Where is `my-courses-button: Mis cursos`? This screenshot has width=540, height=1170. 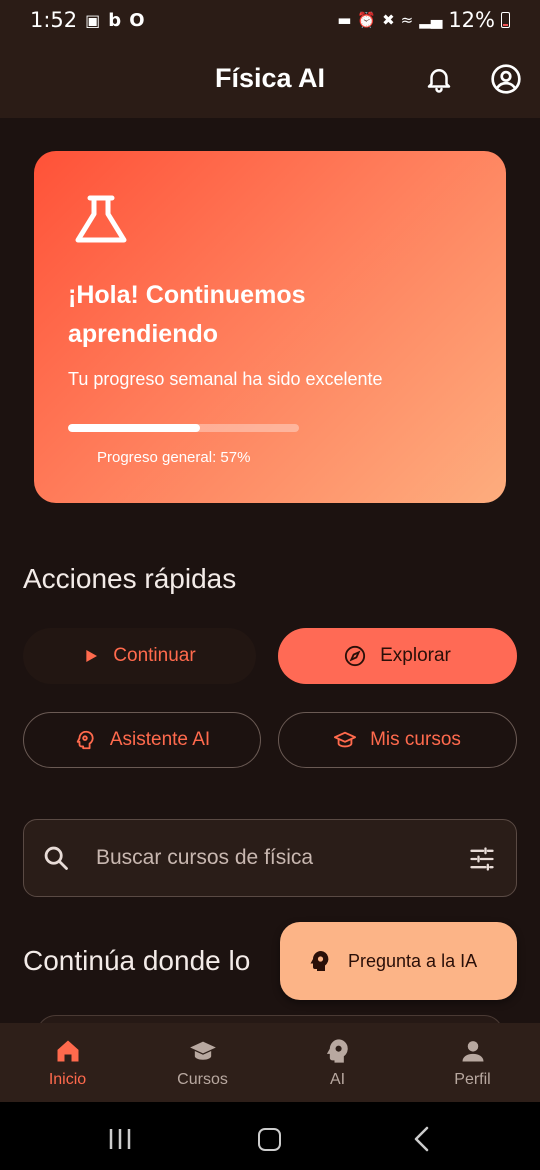
my-courses-button: Mis cursos is located at coordinates (397, 740).